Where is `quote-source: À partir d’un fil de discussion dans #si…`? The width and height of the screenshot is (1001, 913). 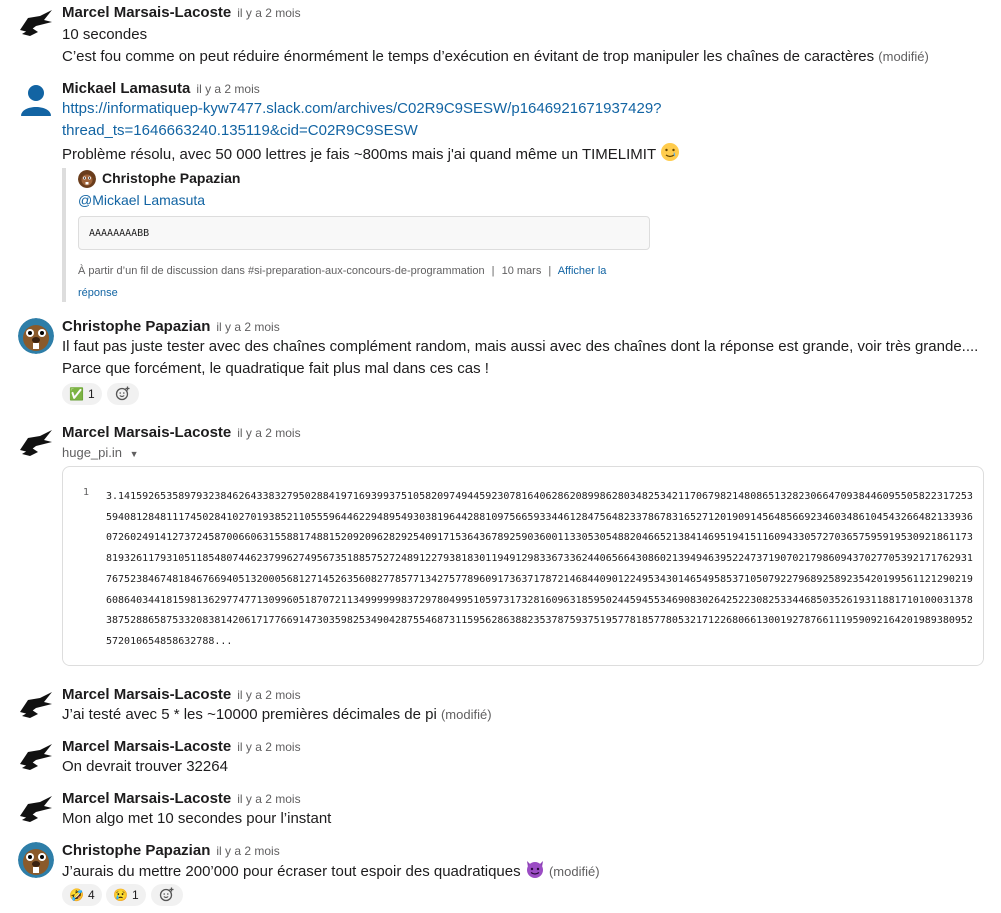 quote-source: À partir d’un fil de discussion dans #si… is located at coordinates (281, 271).